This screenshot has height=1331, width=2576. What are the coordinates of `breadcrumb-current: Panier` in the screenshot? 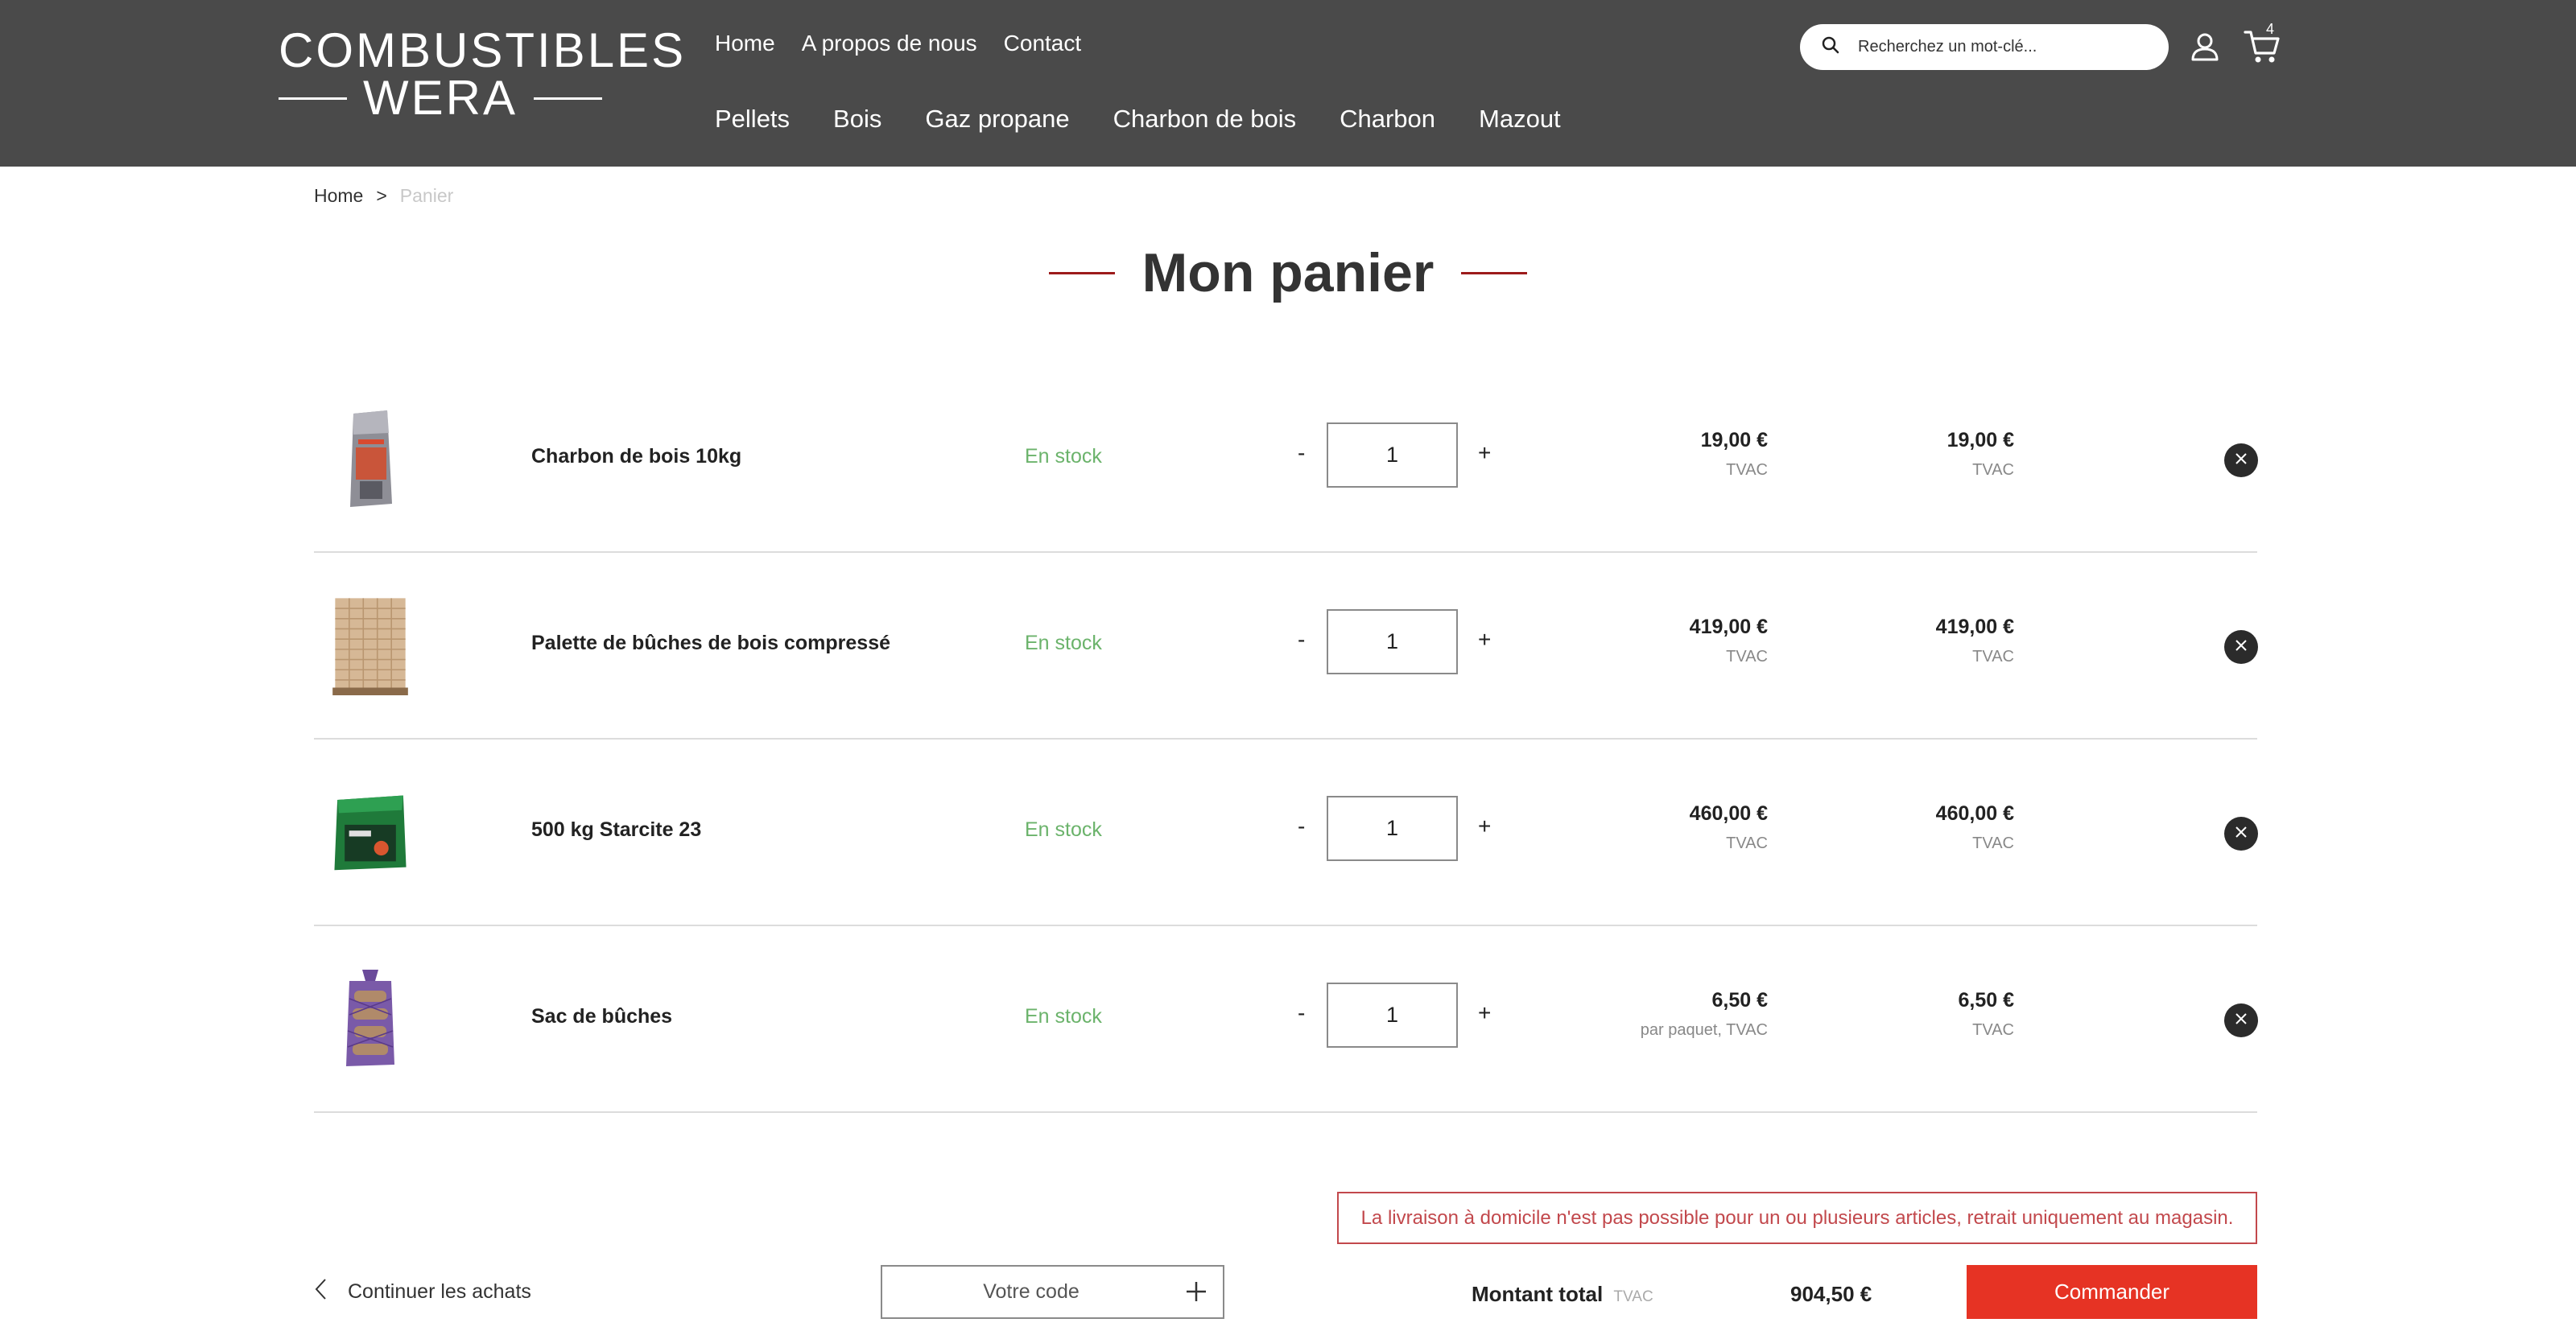 It's located at (426, 195).